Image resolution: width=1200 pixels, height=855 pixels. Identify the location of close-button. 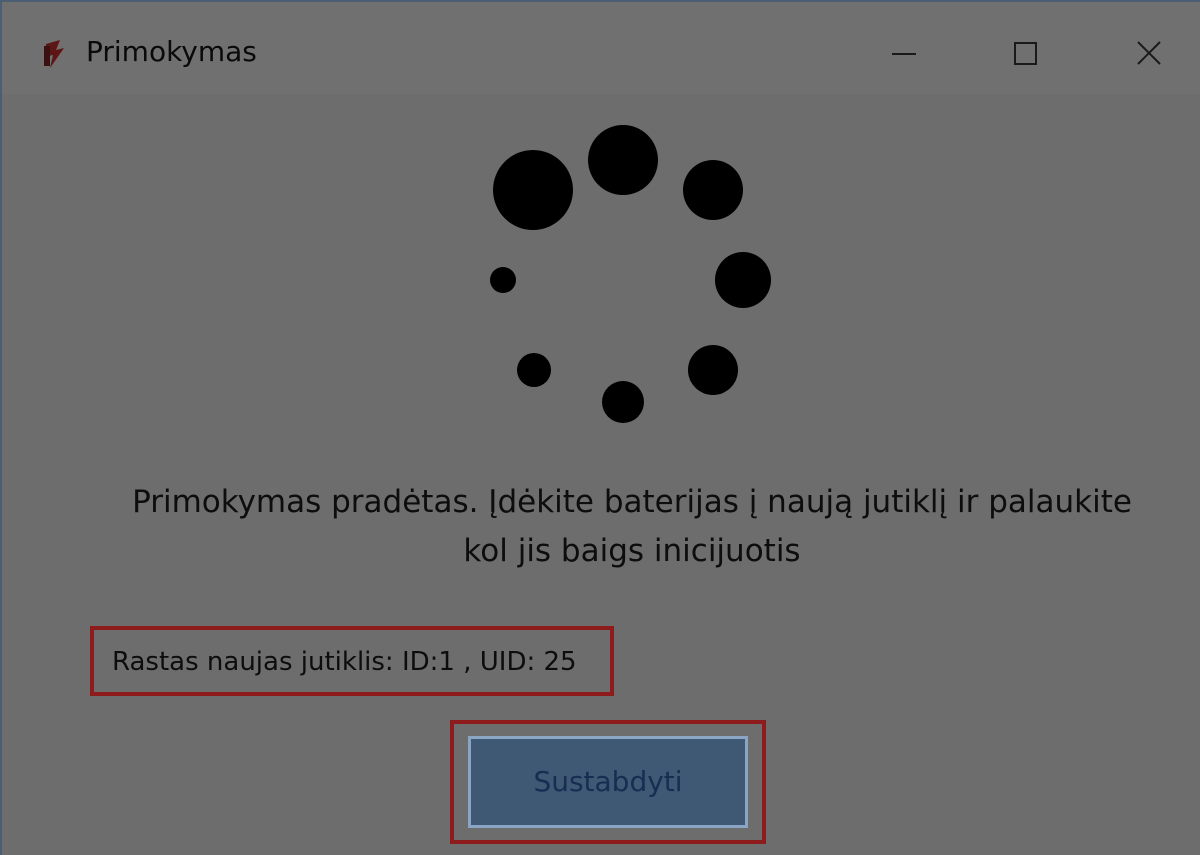
(1147, 52).